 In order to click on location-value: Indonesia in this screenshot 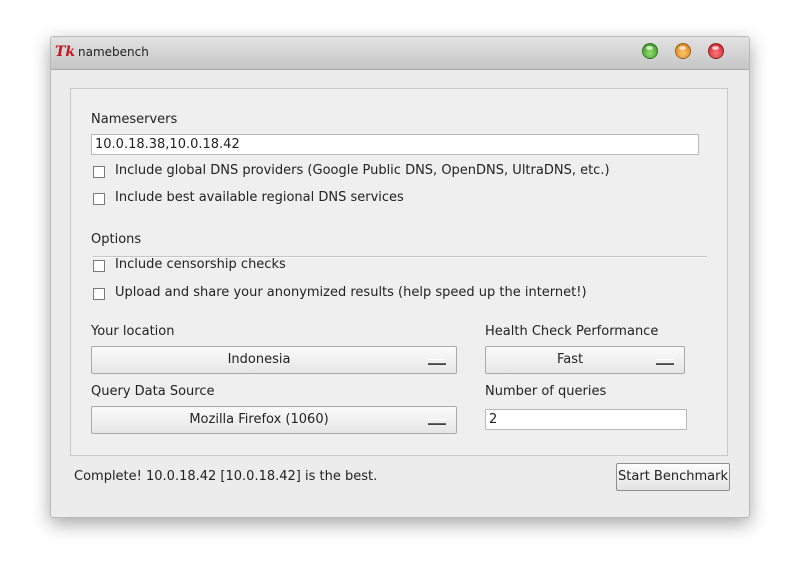, I will do `click(259, 359)`.